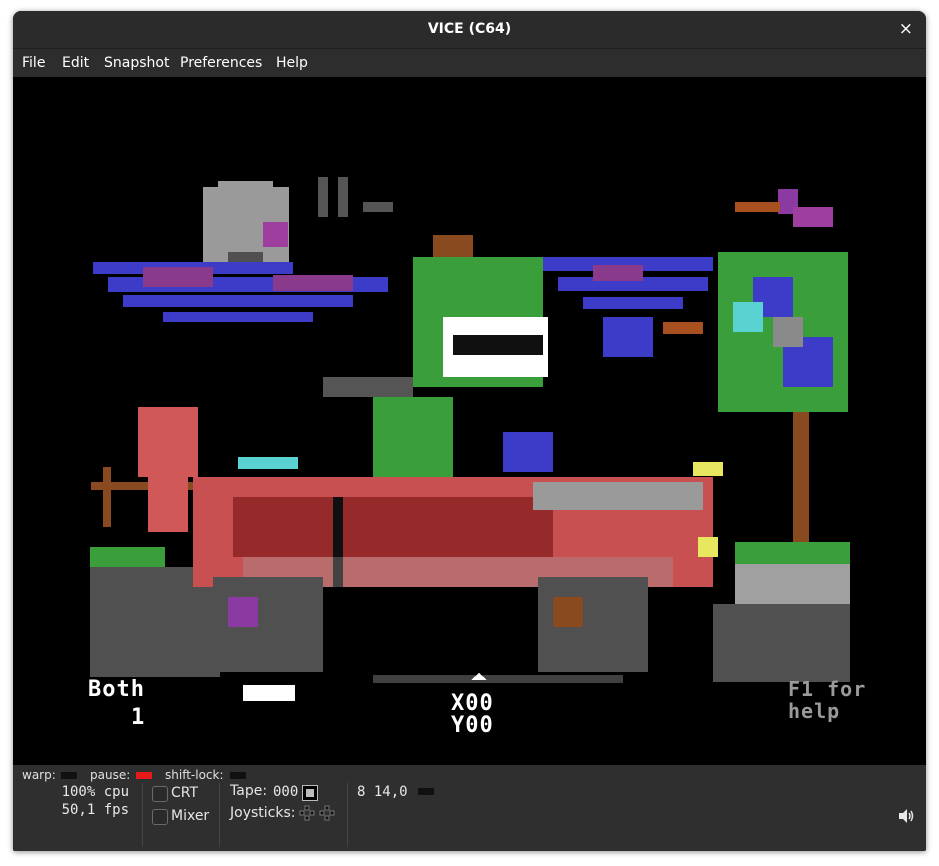 The height and width of the screenshot is (866, 939). Describe the element at coordinates (190, 816) in the screenshot. I see `mixer-label: Mixer` at that location.